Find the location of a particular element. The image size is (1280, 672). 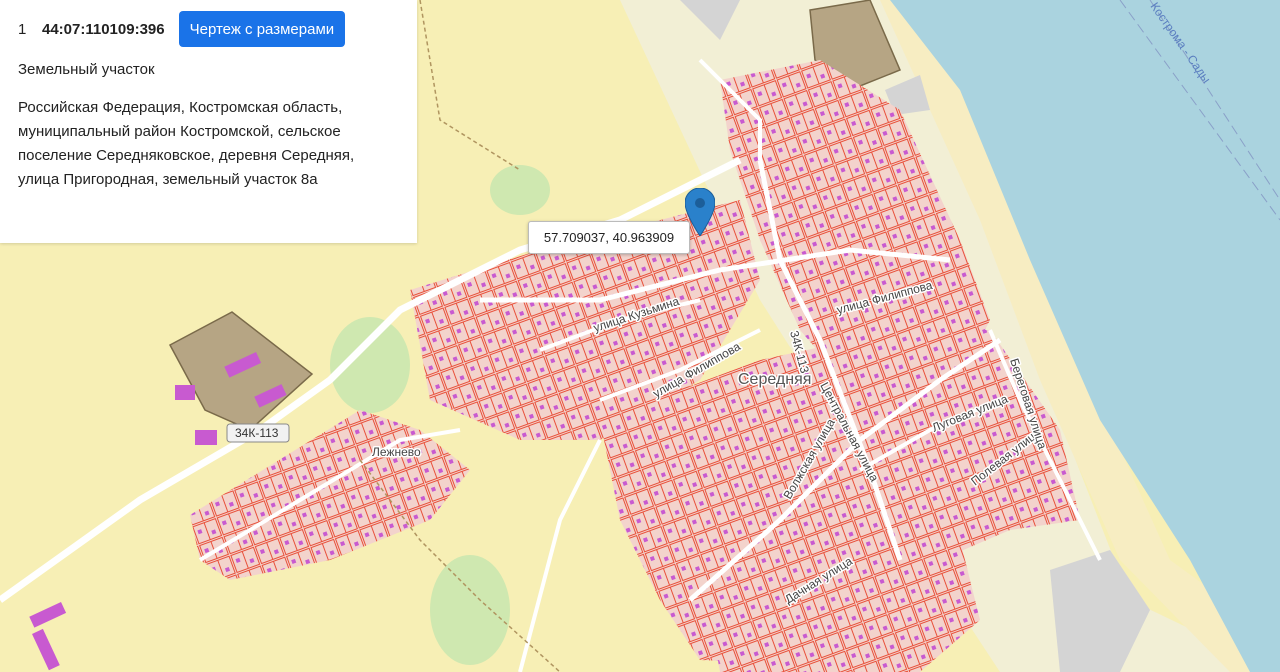

coordinates-text: 57.709037, 40.963909 is located at coordinates (609, 237).